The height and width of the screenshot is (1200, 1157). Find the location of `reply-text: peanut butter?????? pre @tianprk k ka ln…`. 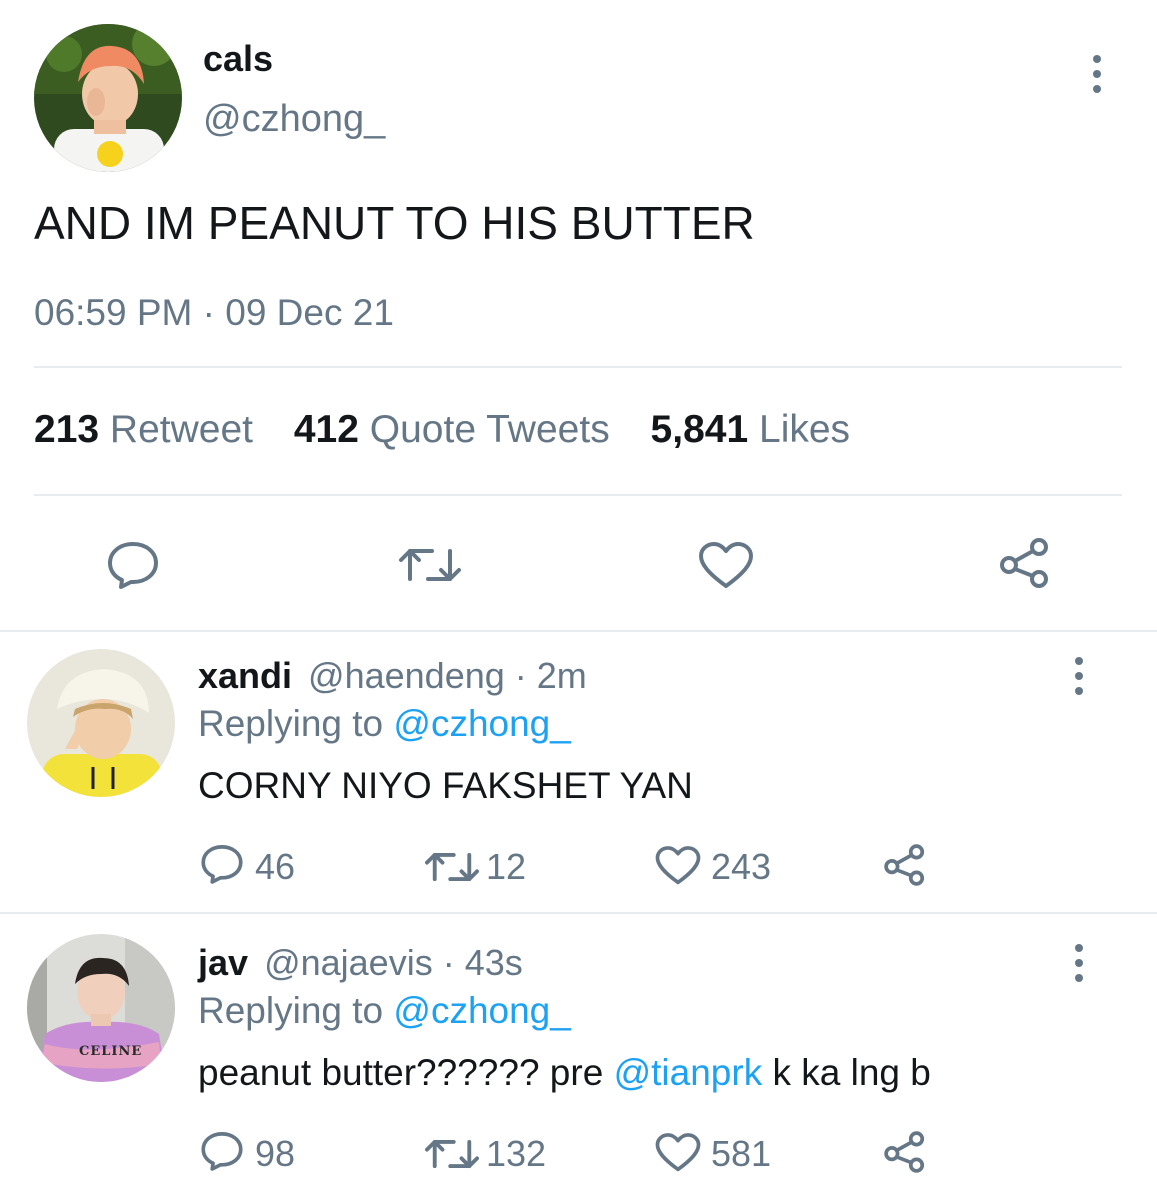

reply-text: peanut butter?????? pre @tianprk k ka ln… is located at coordinates (564, 1073).